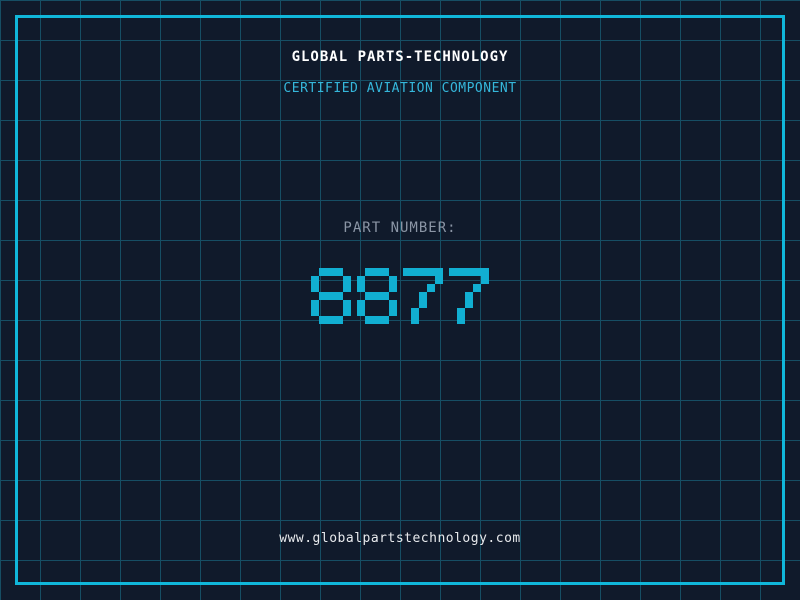  Describe the element at coordinates (400, 538) in the screenshot. I see `footer-url: www.globalpartstechnology.com` at that location.